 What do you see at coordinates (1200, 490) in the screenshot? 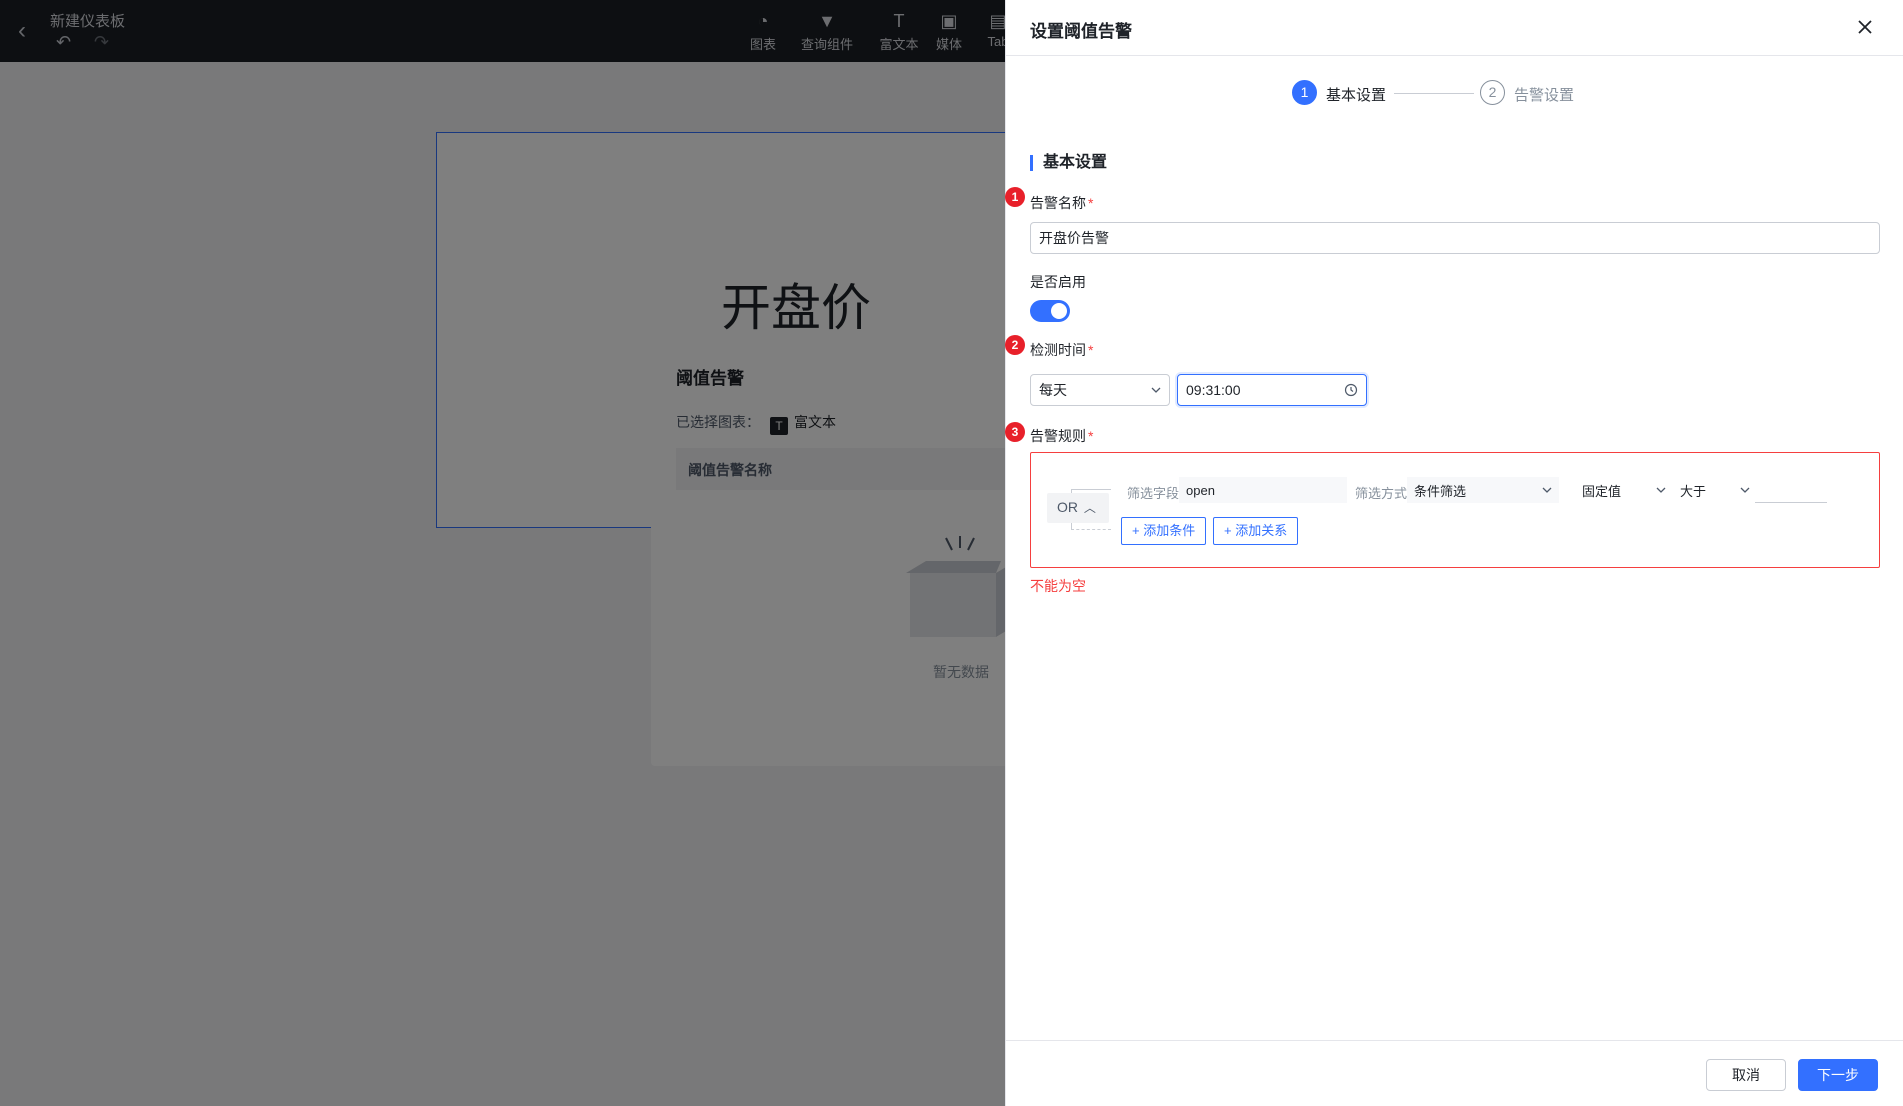
I see `filter-field-value: open` at bounding box center [1200, 490].